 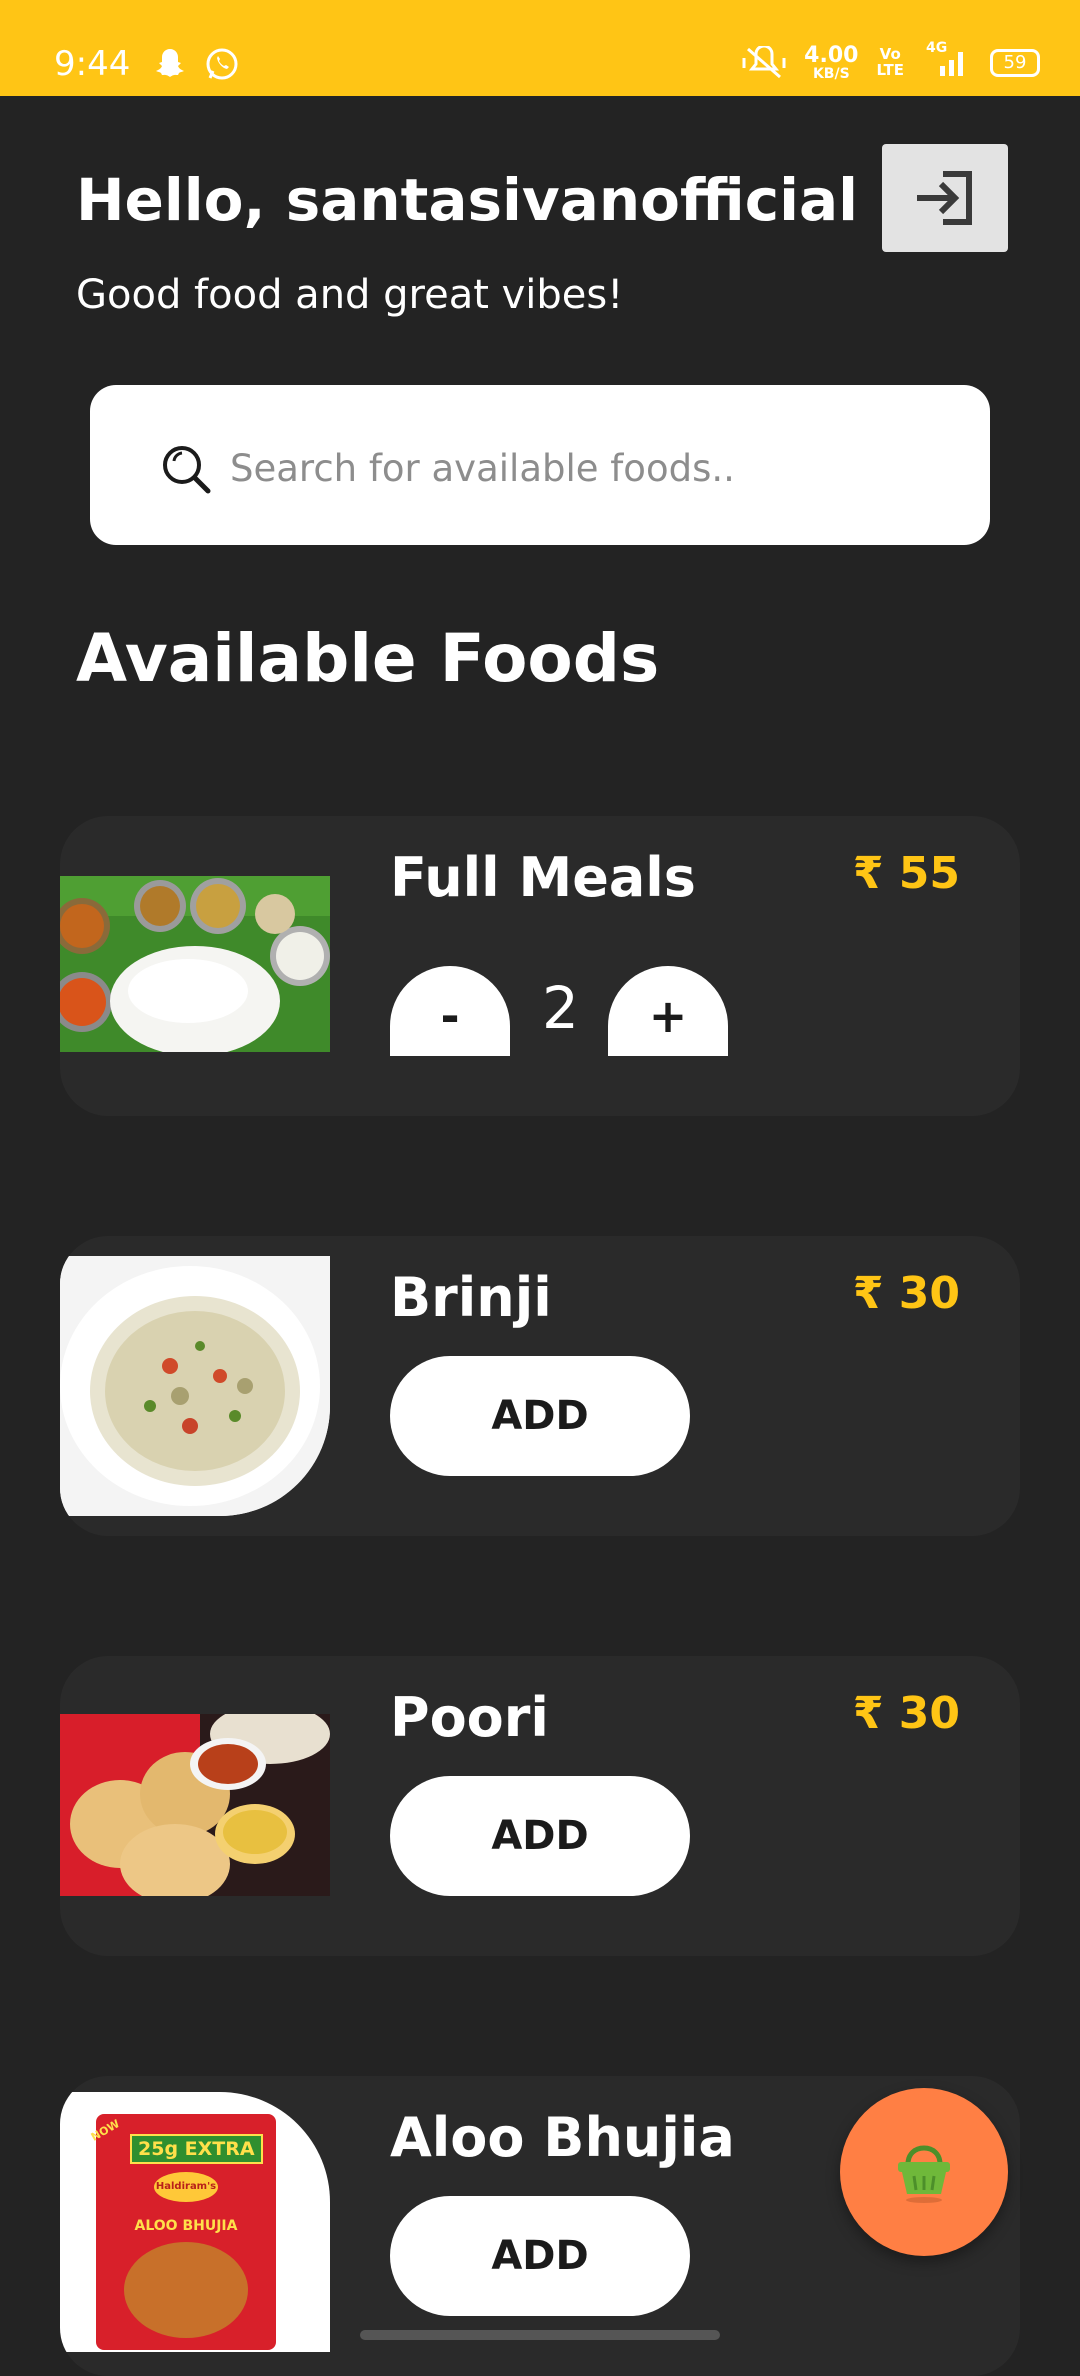 I want to click on shopping-basket-icon, so click(x=924, y=2174).